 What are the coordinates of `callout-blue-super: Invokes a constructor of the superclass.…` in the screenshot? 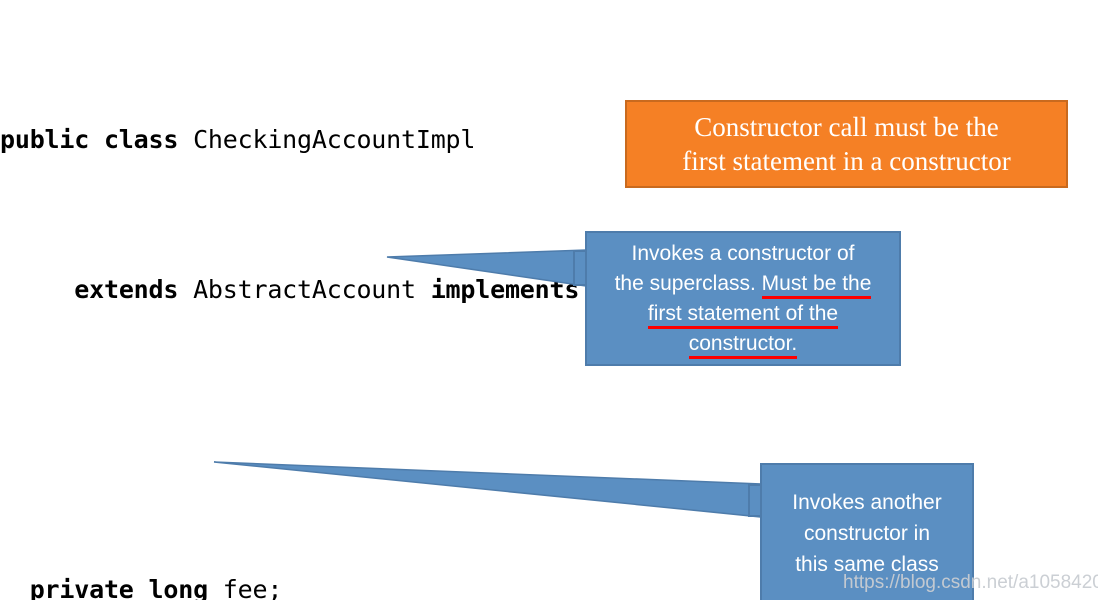 It's located at (743, 298).